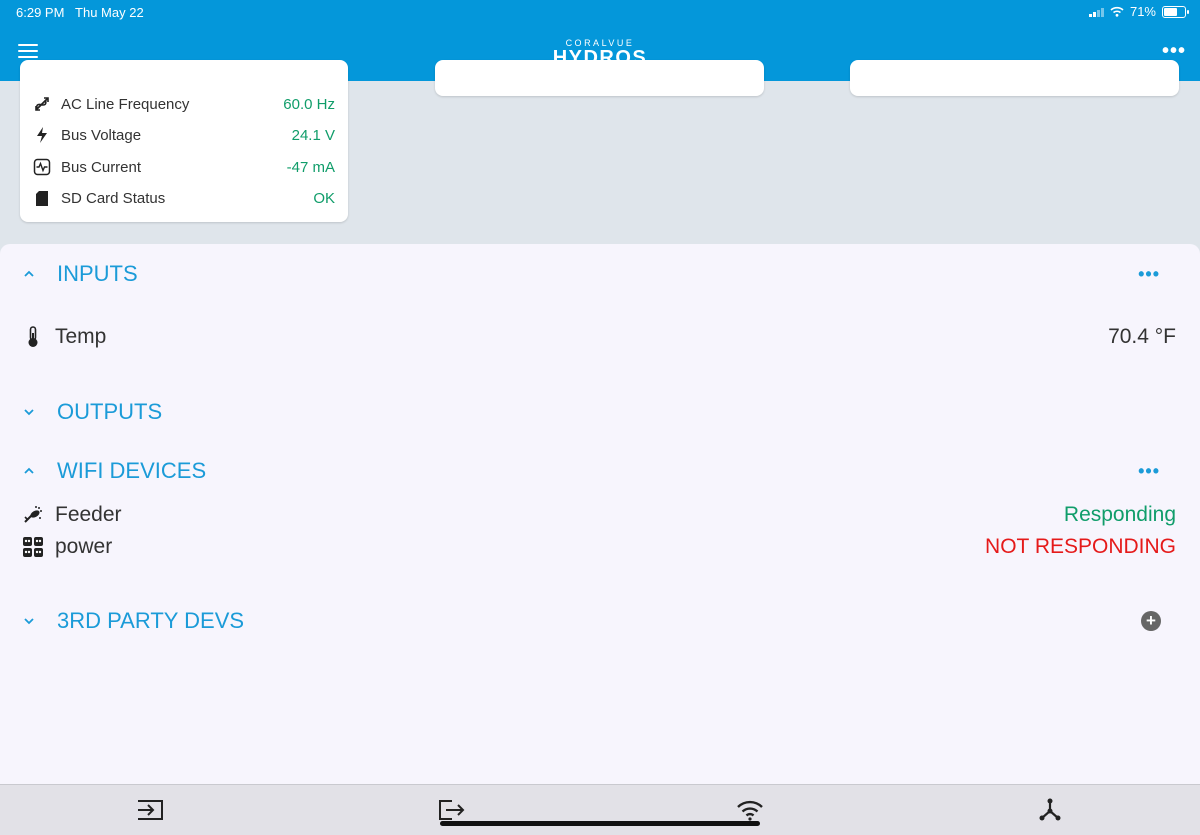 Image resolution: width=1200 pixels, height=835 pixels. I want to click on status-card-right, so click(1014, 78).